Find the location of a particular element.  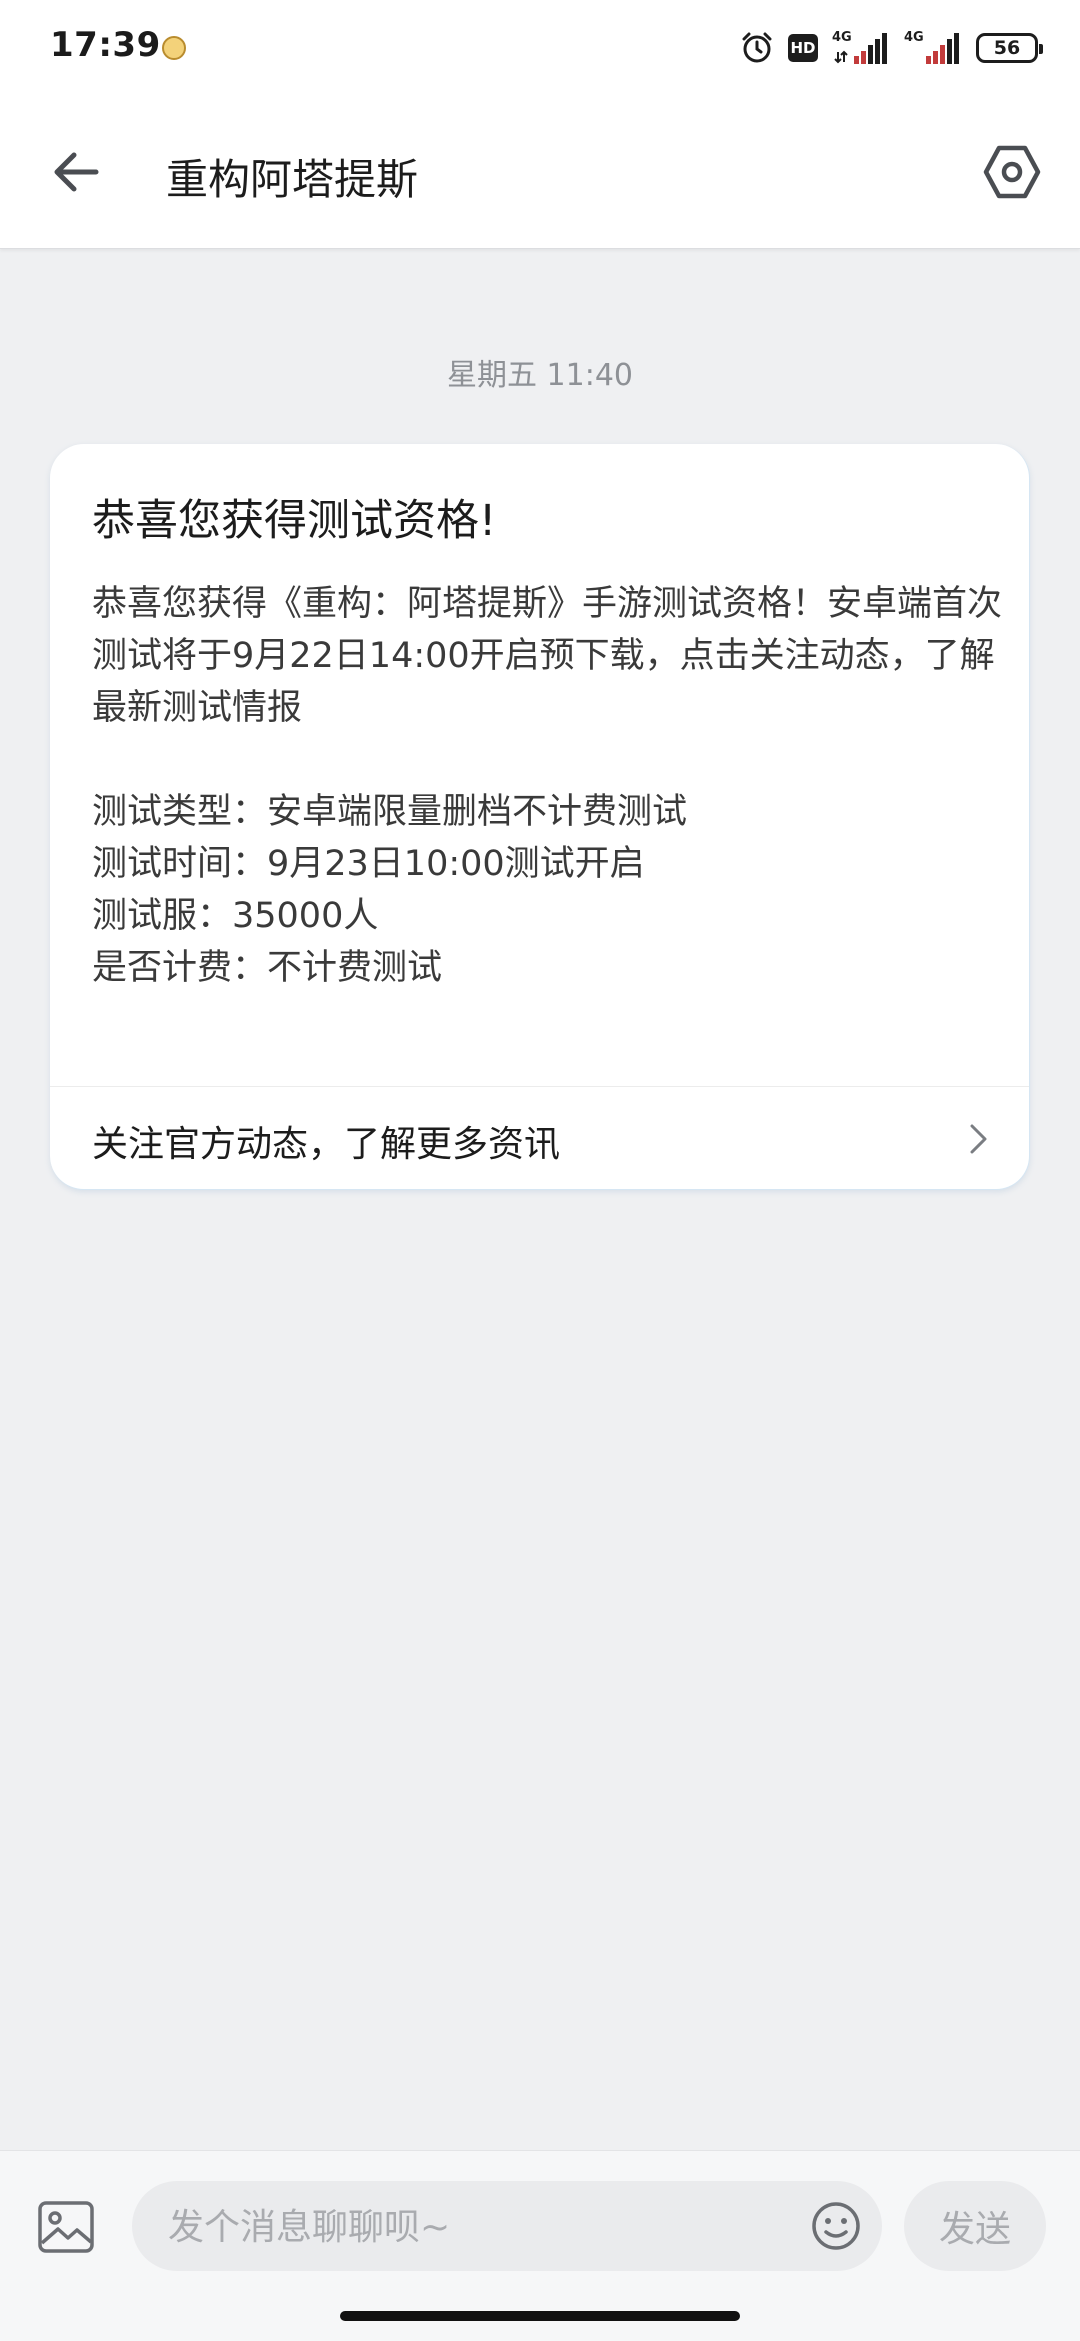

battery-indicator: 56 is located at coordinates (1009, 48).